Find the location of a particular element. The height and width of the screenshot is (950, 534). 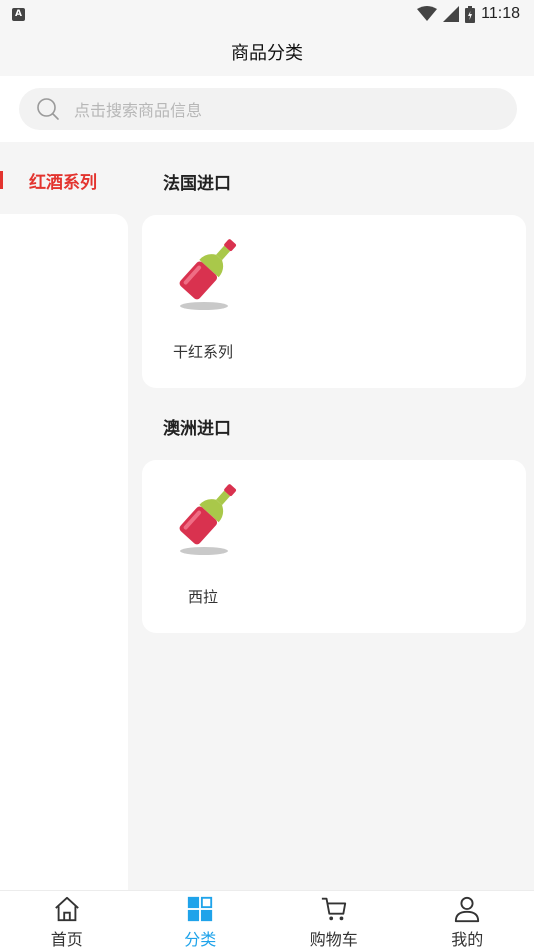

sidebar-item-red-wine: 红酒系列 is located at coordinates (64, 180).